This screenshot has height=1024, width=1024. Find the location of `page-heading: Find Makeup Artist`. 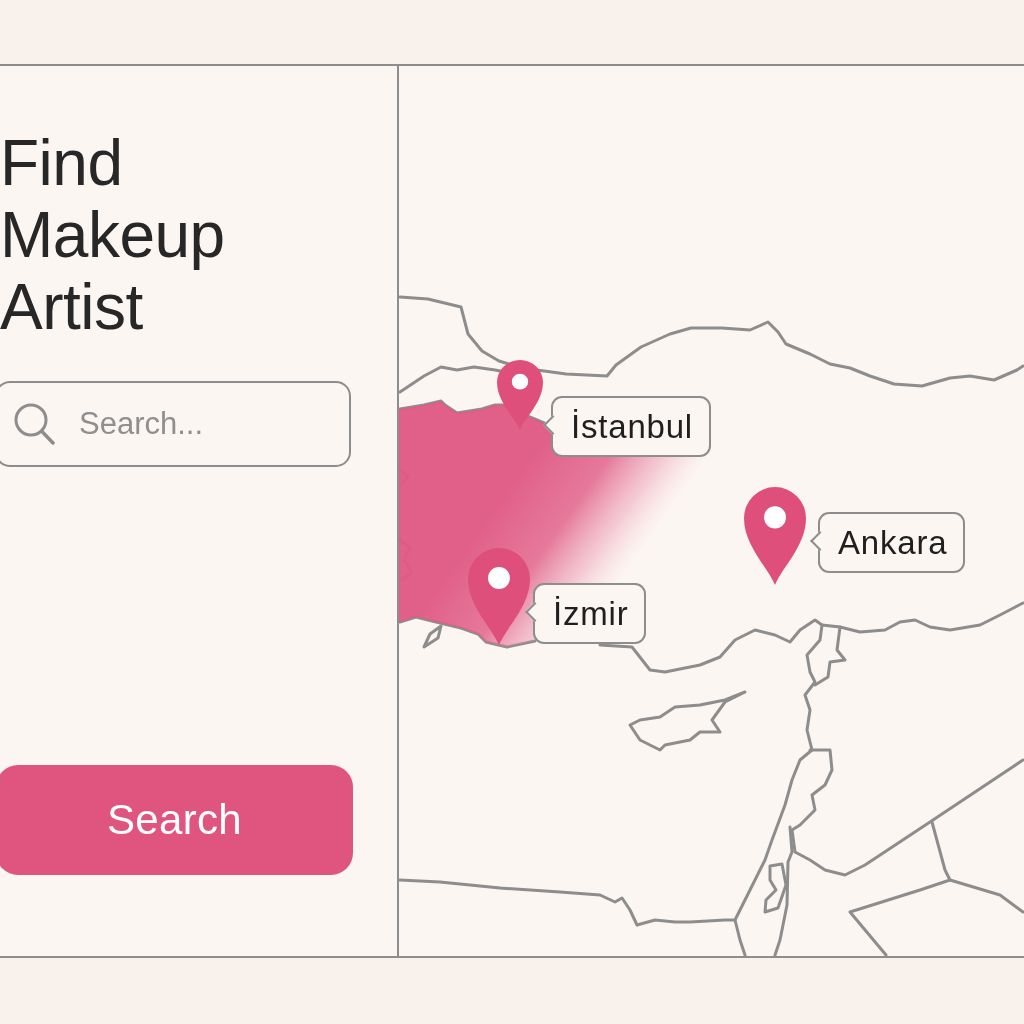

page-heading: Find Makeup Artist is located at coordinates (113, 235).